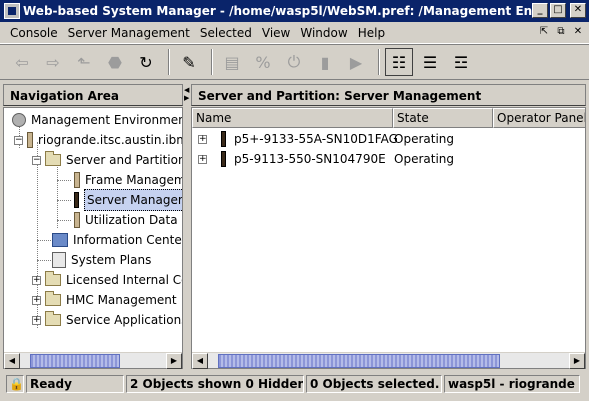  I want to click on plans-icon, so click(59, 260).